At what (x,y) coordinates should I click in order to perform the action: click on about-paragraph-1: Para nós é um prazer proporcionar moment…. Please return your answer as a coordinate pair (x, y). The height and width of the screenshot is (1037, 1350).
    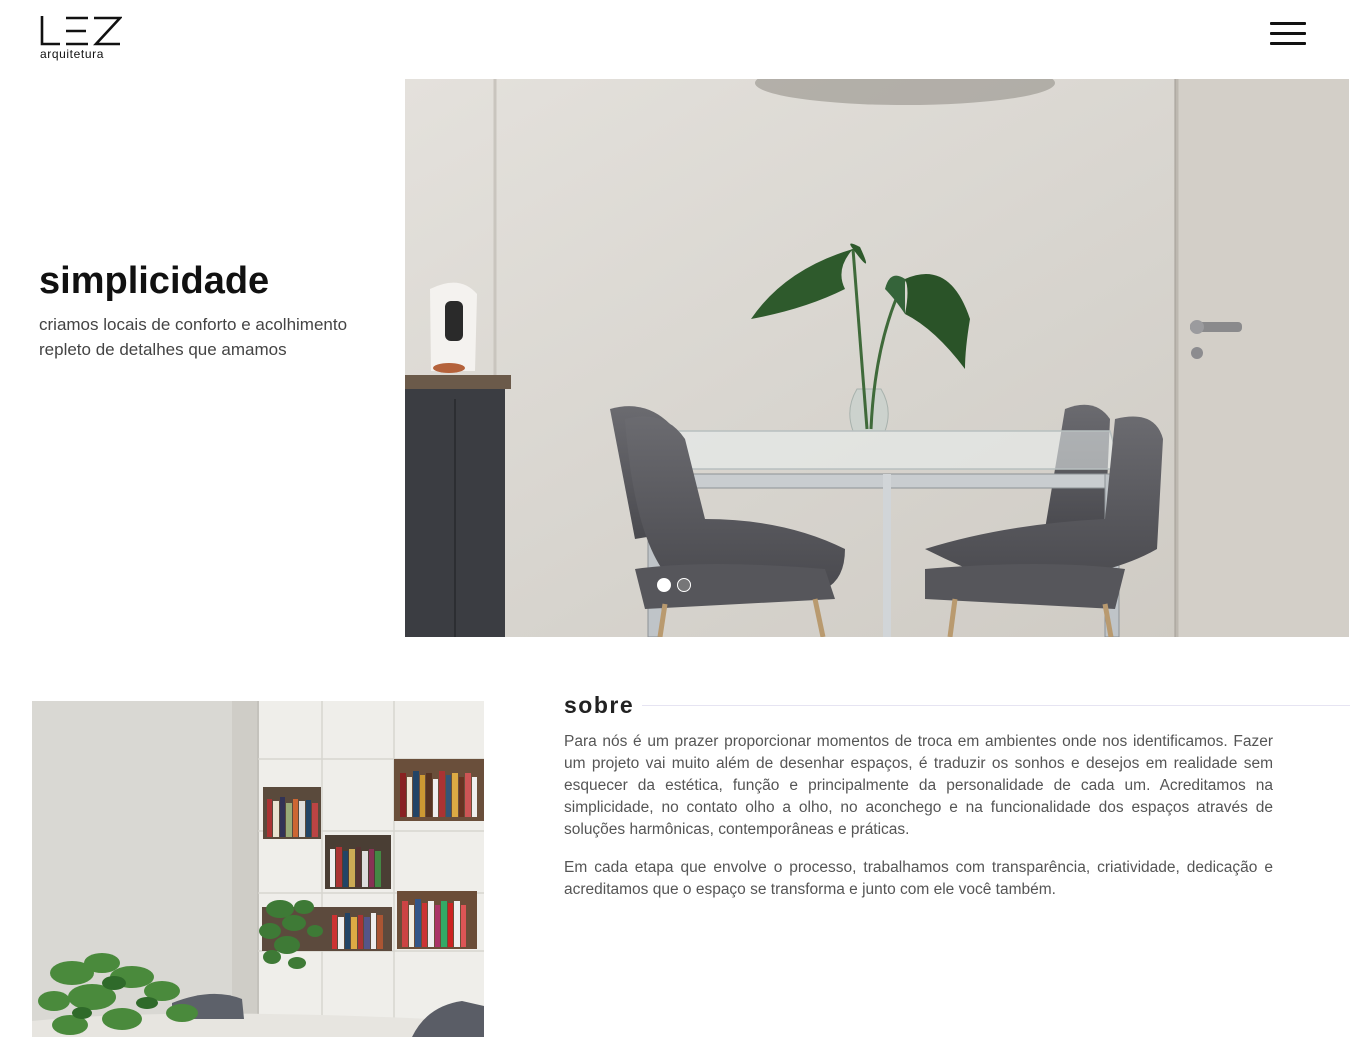
    Looking at the image, I should click on (918, 785).